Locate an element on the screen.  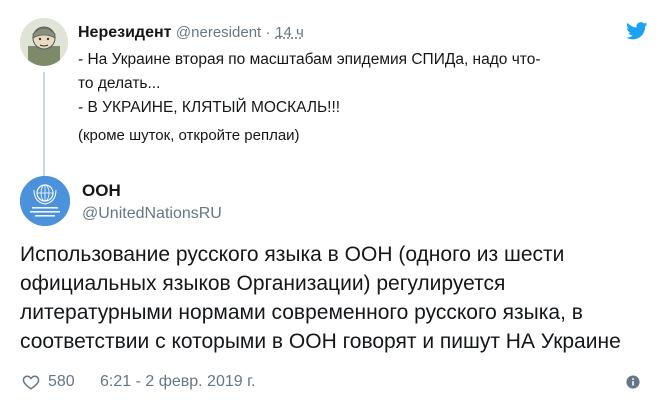
tweet-footer: 580 6:21 - 2 февр. 2019 г. is located at coordinates (335, 382).